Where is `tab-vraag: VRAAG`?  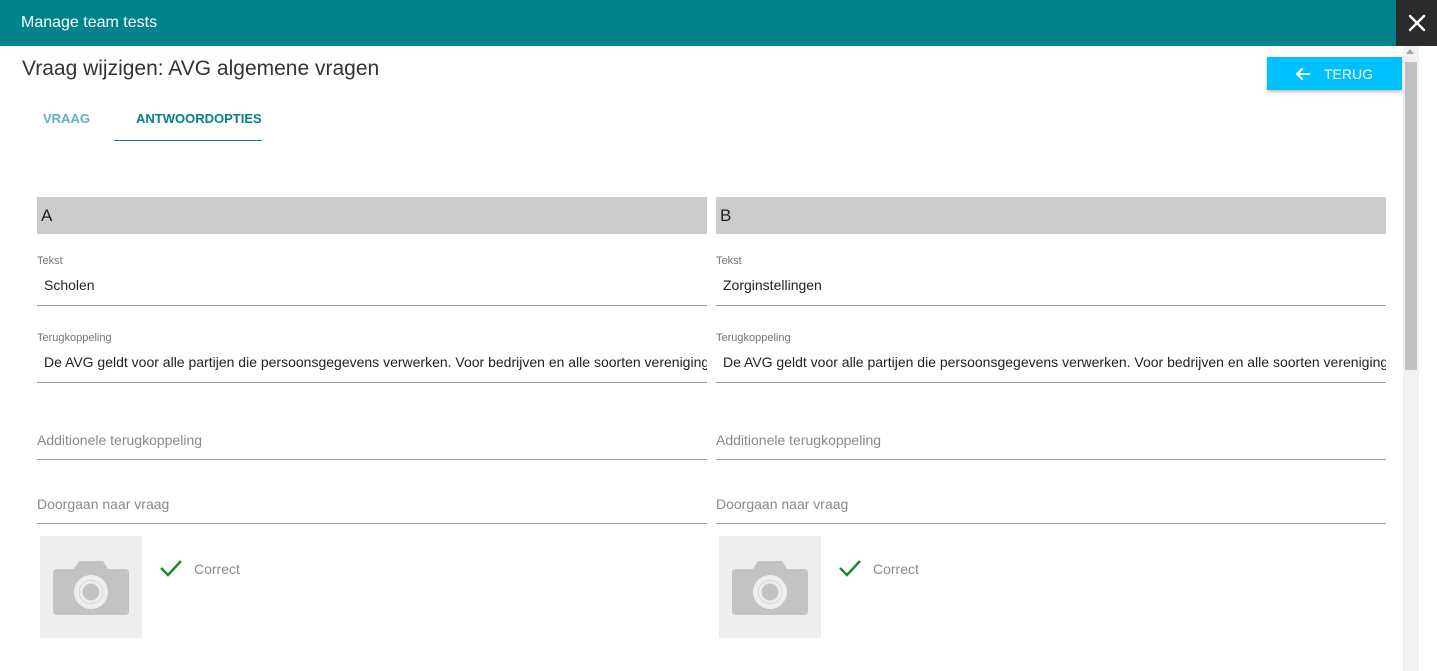
tab-vraag: VRAAG is located at coordinates (66, 118).